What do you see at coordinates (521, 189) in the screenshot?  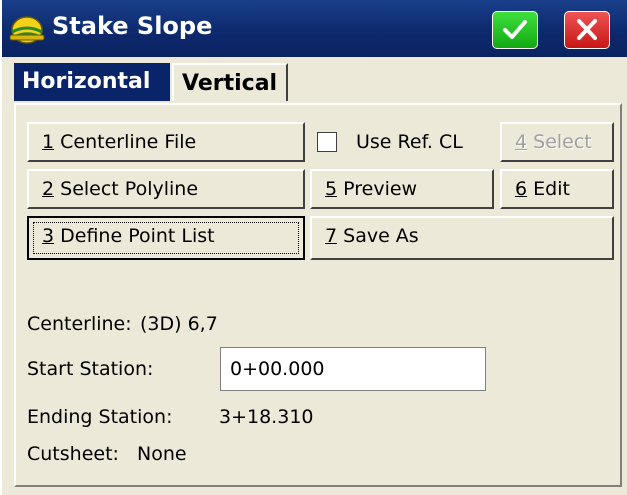 I see `hotkey: 6` at bounding box center [521, 189].